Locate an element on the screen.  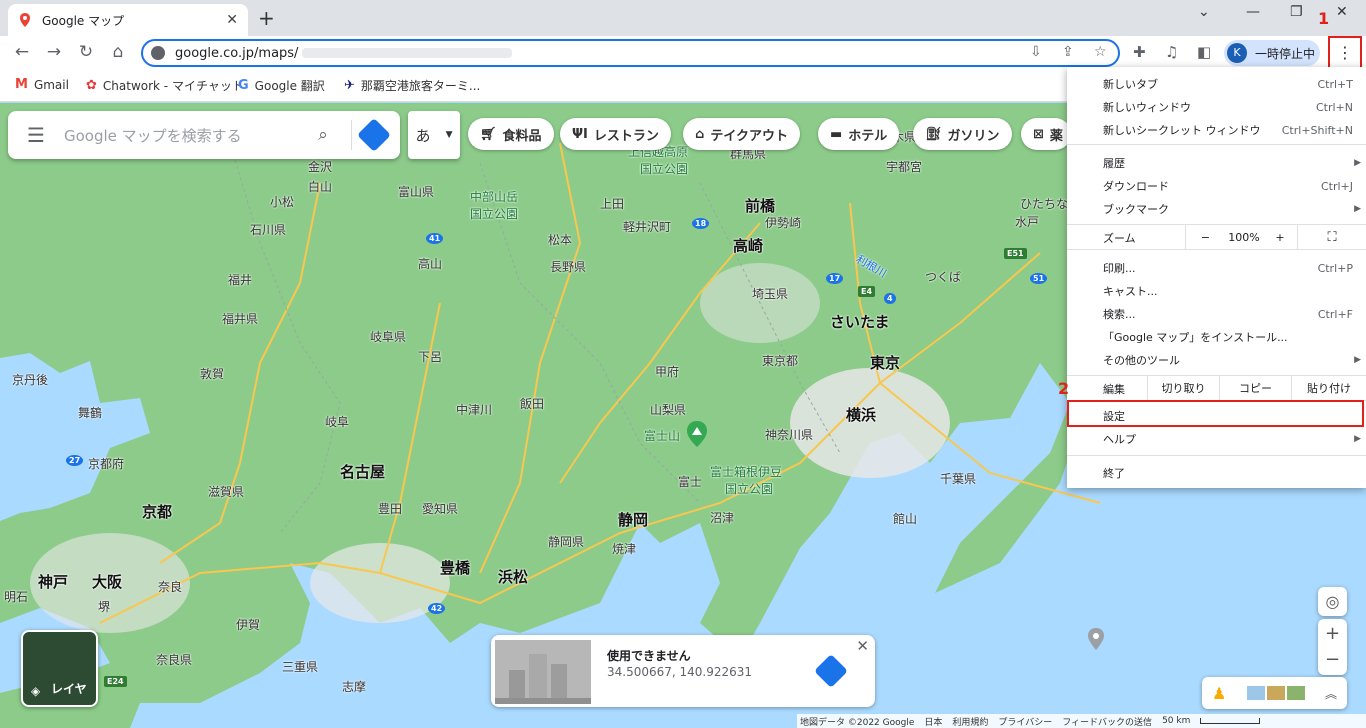
menu-new-incognito: 新しいシークレット ウィンドウ Ctrl+Shift+N is located at coordinates (1233, 130).